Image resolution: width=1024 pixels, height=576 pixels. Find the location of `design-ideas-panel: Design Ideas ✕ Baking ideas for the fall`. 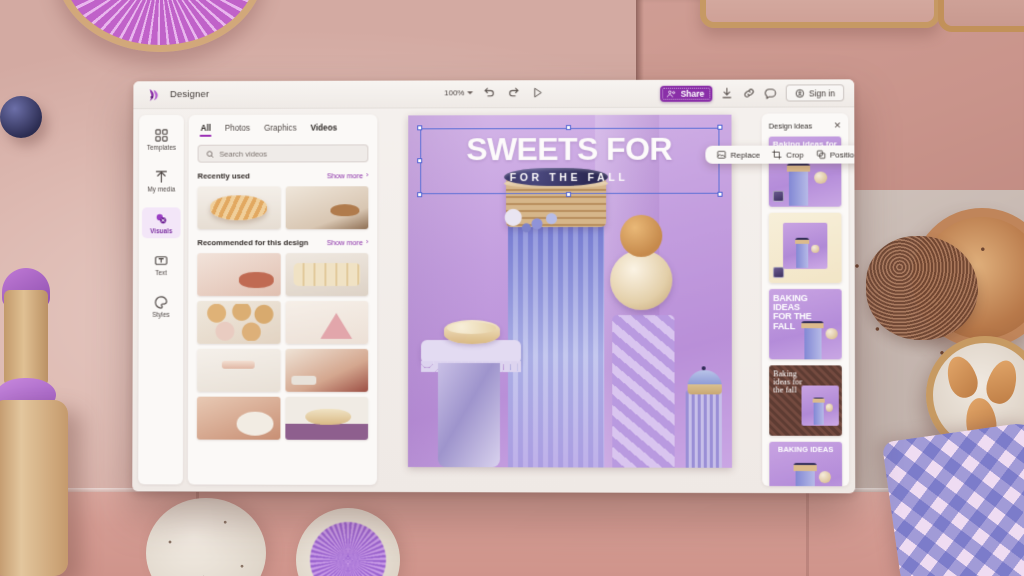

design-ideas-panel: Design Ideas ✕ Baking ideas for the fall is located at coordinates (805, 300).